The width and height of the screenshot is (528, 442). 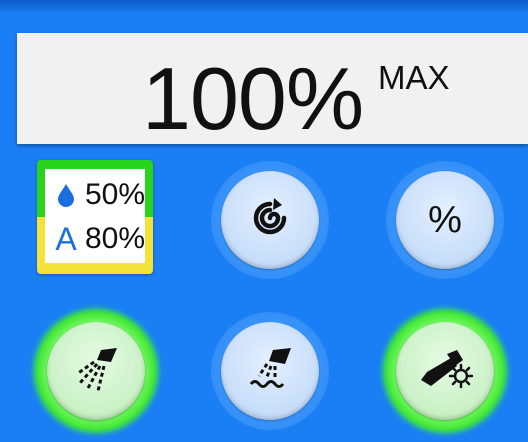 I want to click on water-ratio-value: 50%, so click(x=115, y=194).